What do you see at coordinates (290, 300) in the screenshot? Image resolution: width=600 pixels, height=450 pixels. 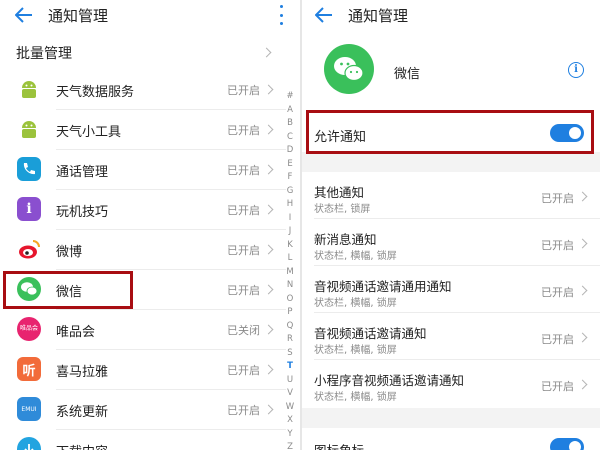 I see `alphabet-letter: O` at bounding box center [290, 300].